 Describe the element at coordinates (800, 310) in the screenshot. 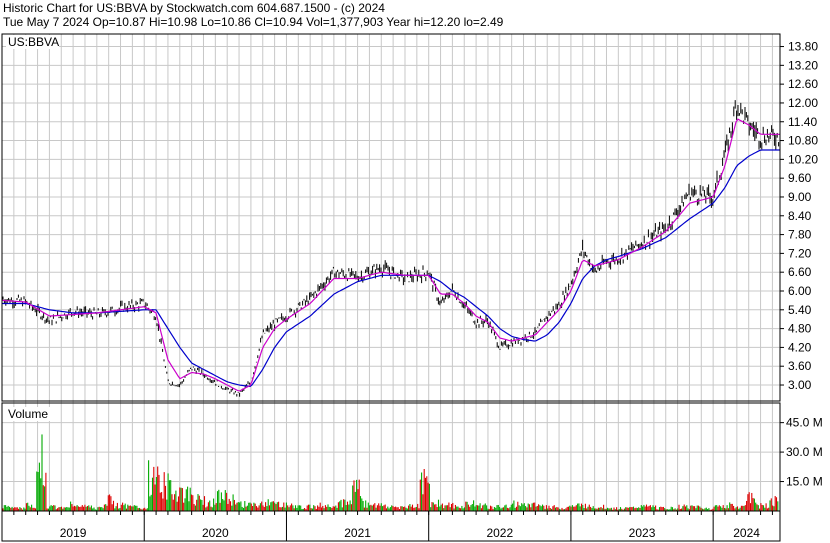

I see `price-tick-label: 5.40` at that location.